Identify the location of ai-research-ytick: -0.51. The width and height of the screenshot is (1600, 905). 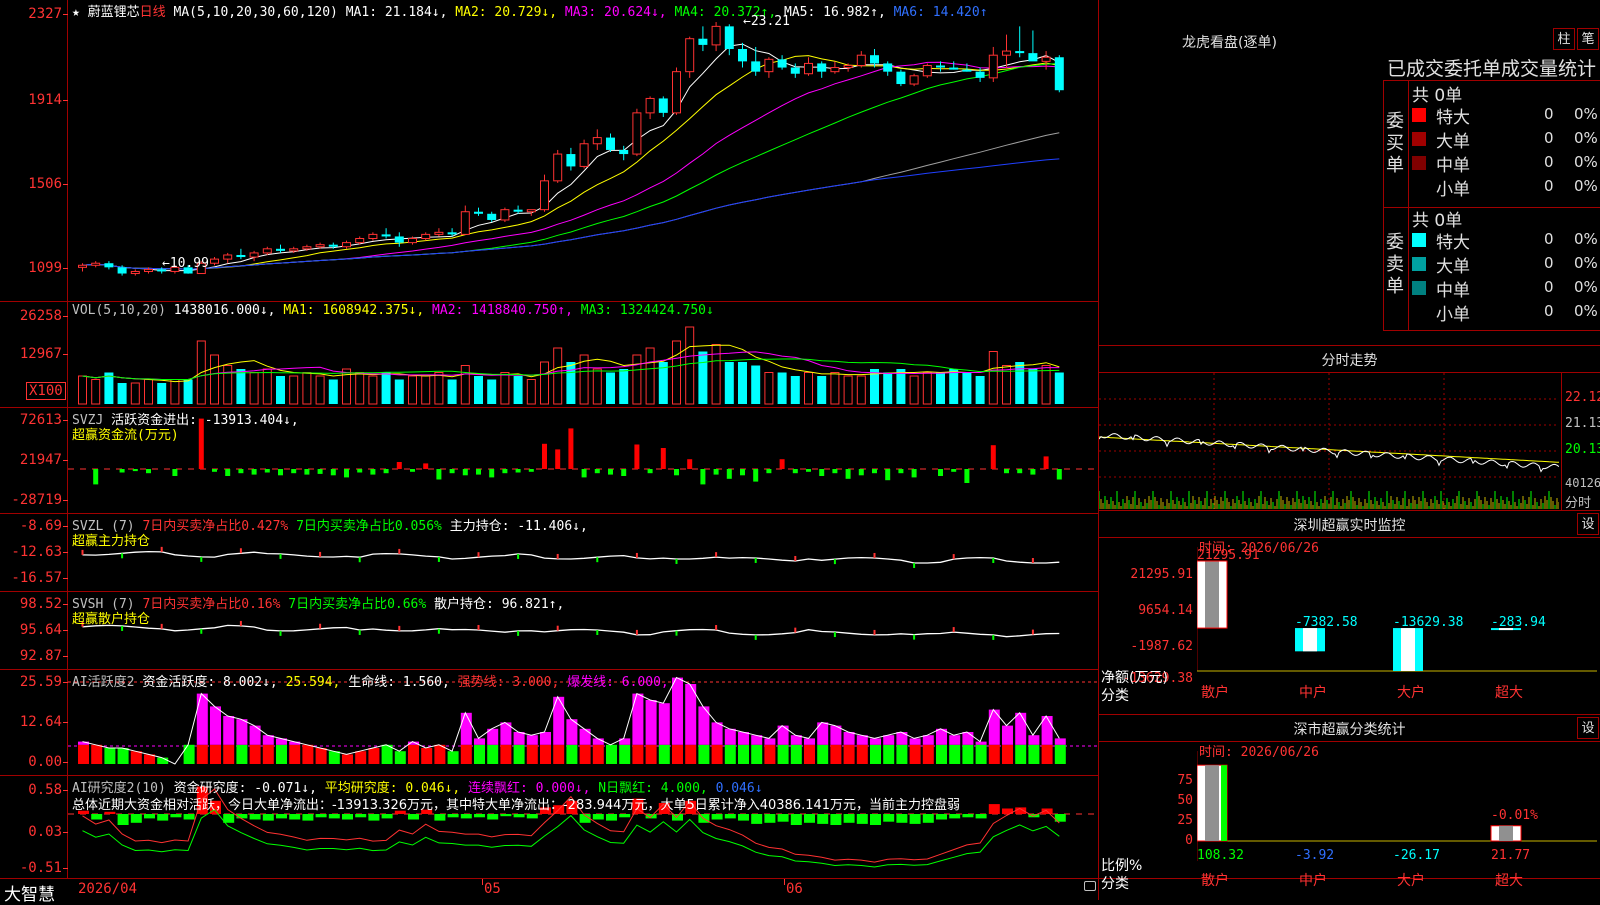
(34, 868).